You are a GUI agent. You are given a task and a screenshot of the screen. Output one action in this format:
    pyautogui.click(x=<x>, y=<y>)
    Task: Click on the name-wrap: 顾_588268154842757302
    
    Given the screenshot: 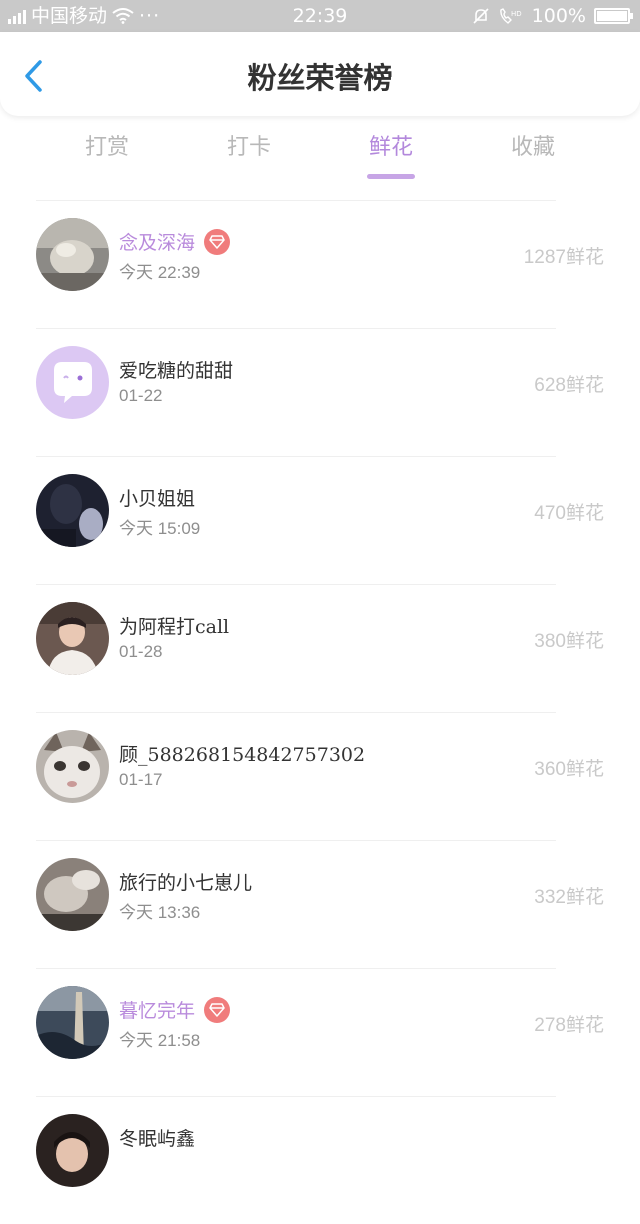 What is the action you would take?
    pyautogui.click(x=242, y=753)
    